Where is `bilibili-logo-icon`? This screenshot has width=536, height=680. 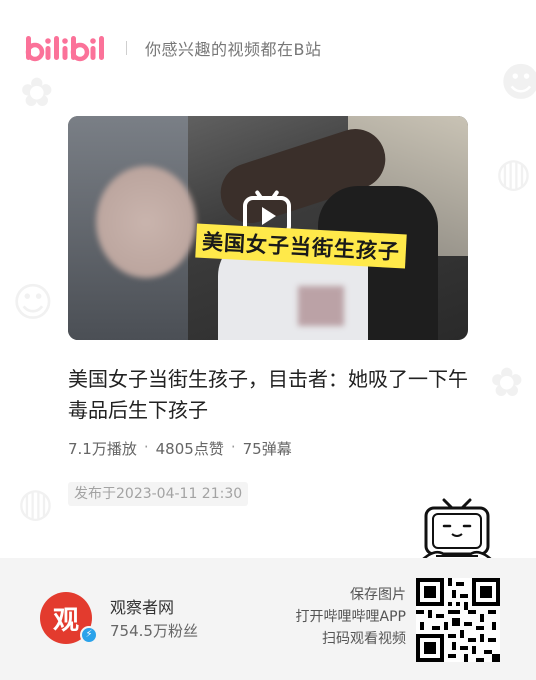
bilibili-logo-icon is located at coordinates (64, 49).